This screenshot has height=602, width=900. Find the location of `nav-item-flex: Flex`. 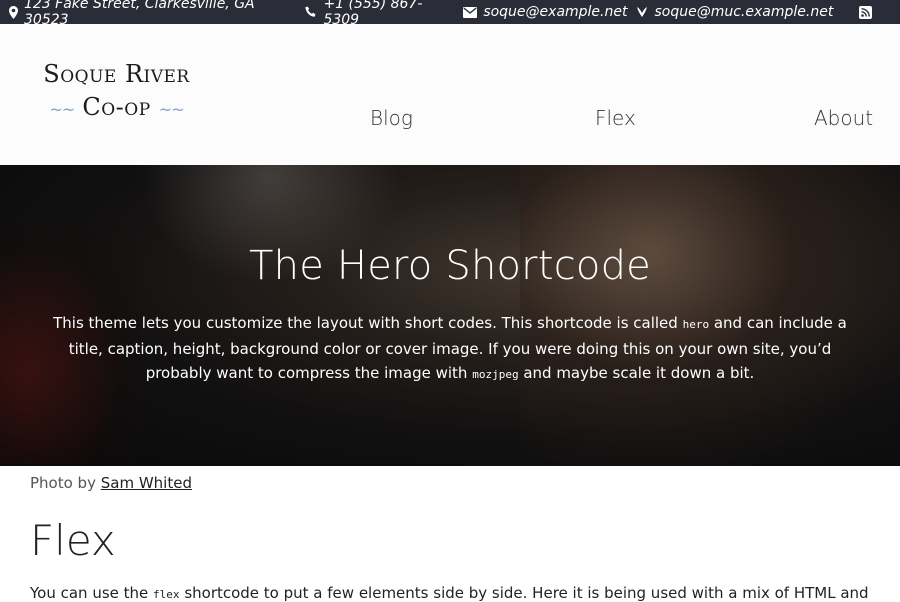

nav-item-flex: Flex is located at coordinates (615, 118).